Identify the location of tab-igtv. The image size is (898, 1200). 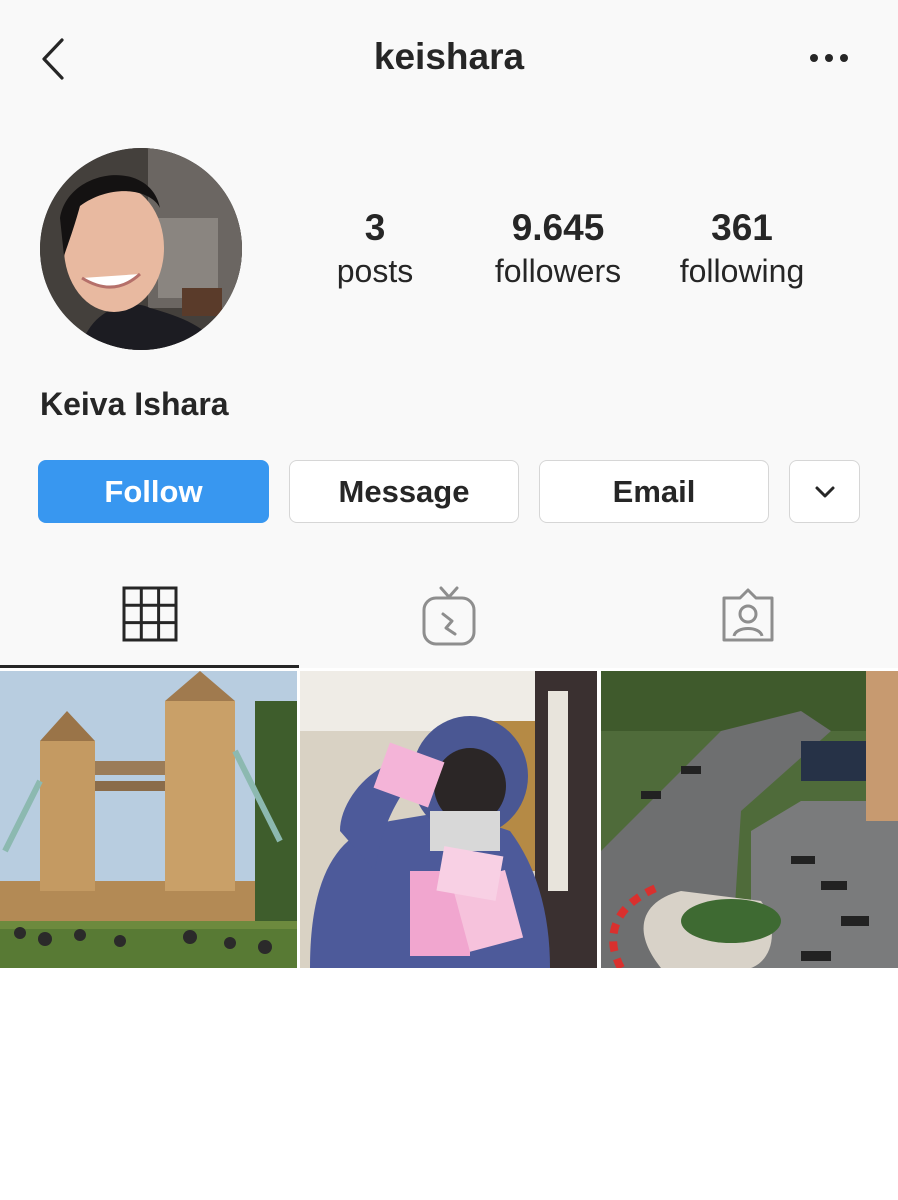
(448, 622).